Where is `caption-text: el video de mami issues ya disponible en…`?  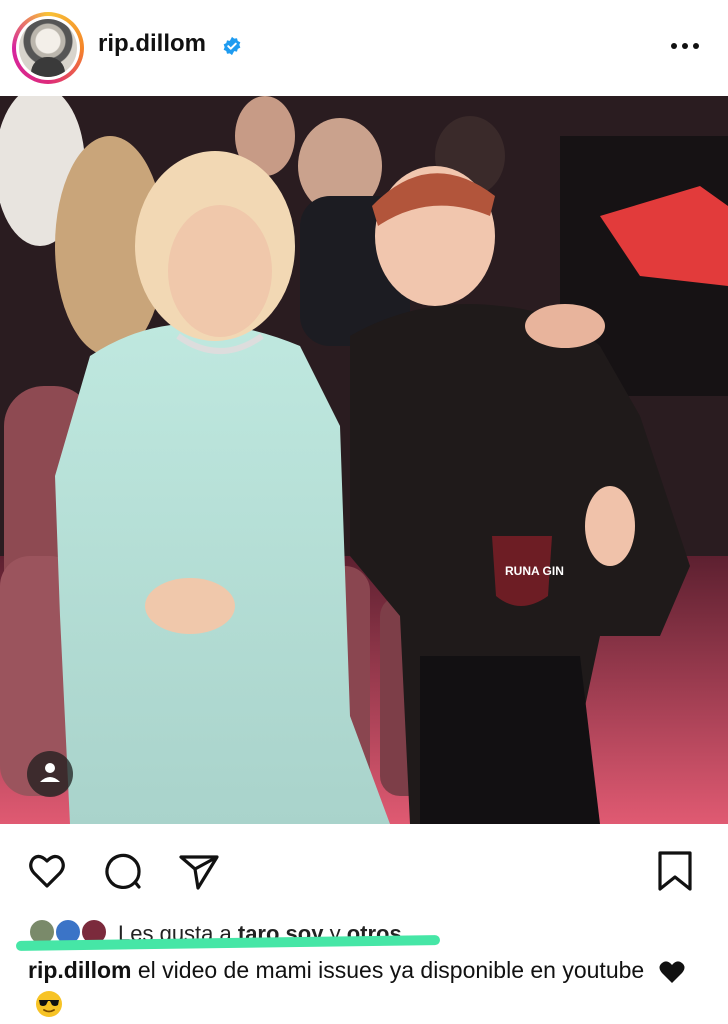 caption-text: el video de mami issues ya disponible en… is located at coordinates (391, 970).